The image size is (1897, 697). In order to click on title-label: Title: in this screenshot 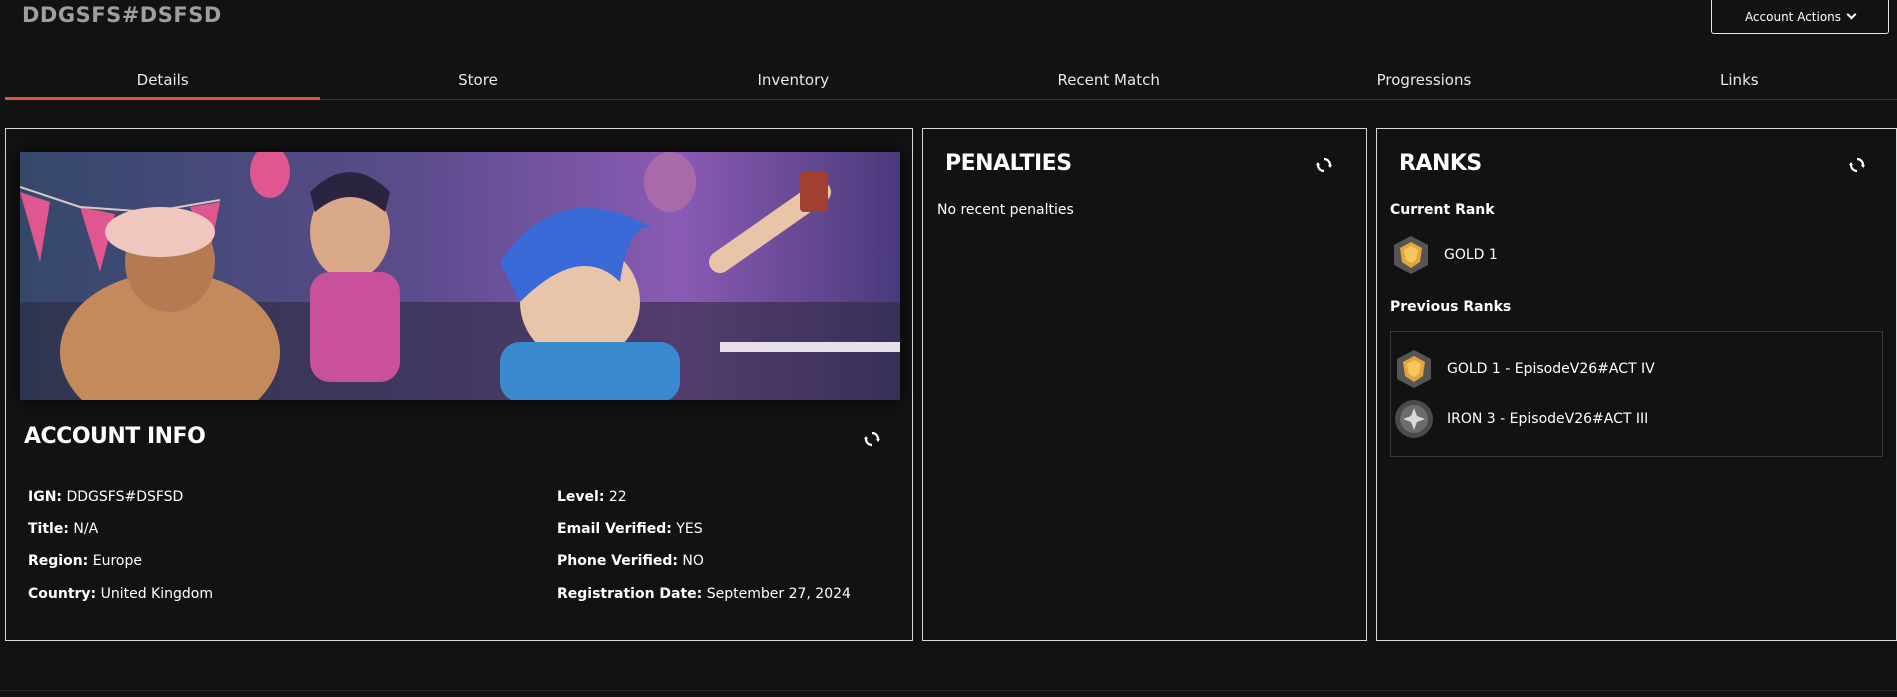, I will do `click(48, 529)`.